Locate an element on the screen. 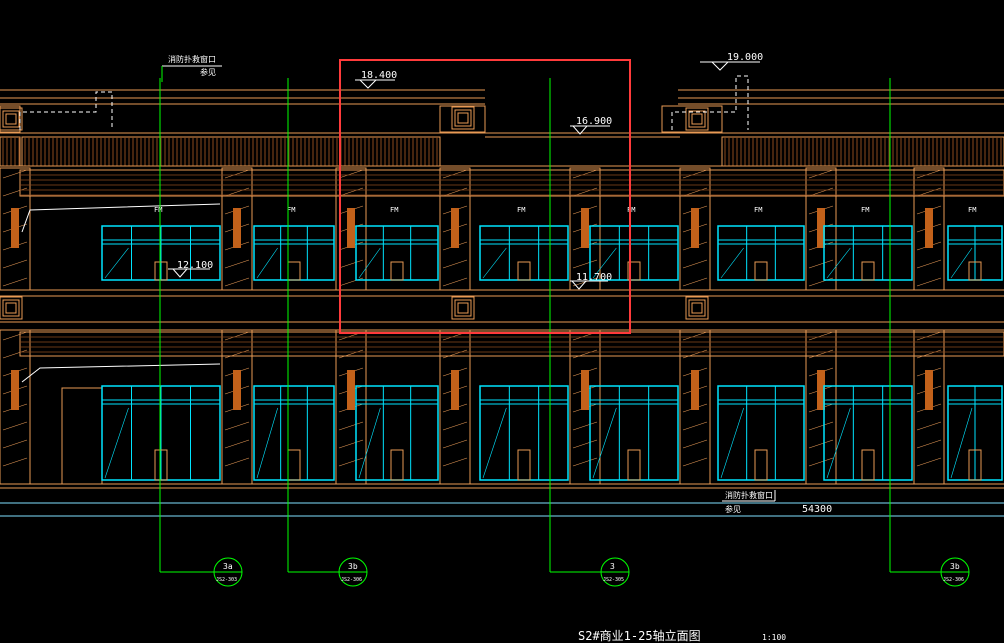 The image size is (1004, 643). elevation-marker-top-left: 18.400 is located at coordinates (376, 79).